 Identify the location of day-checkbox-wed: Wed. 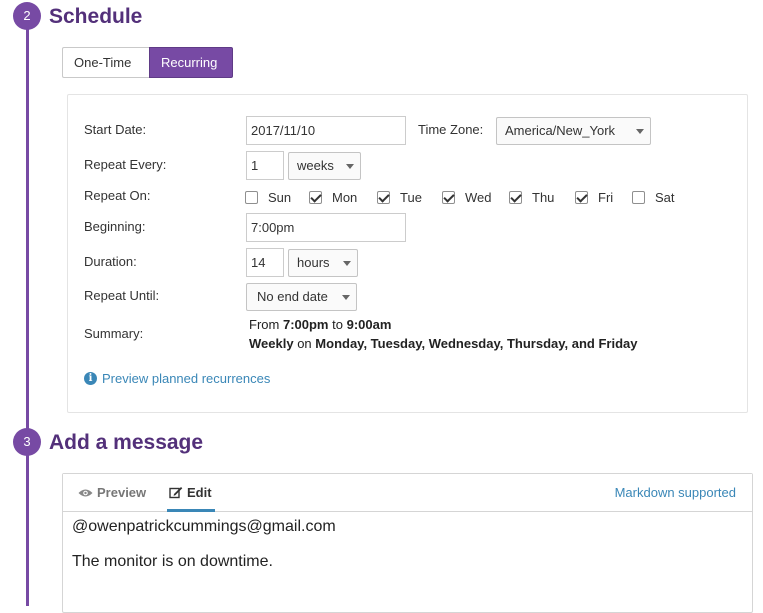
(467, 197).